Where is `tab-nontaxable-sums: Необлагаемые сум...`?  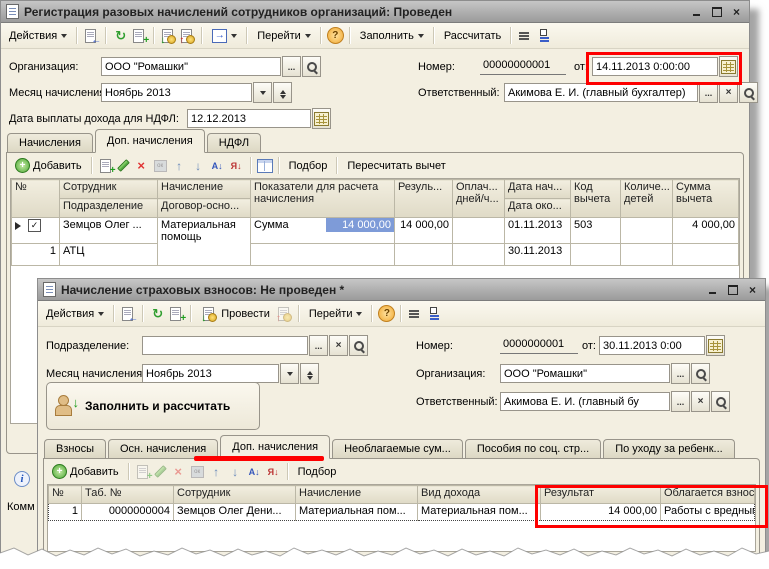
tab-nontaxable-sums: Необлагаемые сум... is located at coordinates (397, 448).